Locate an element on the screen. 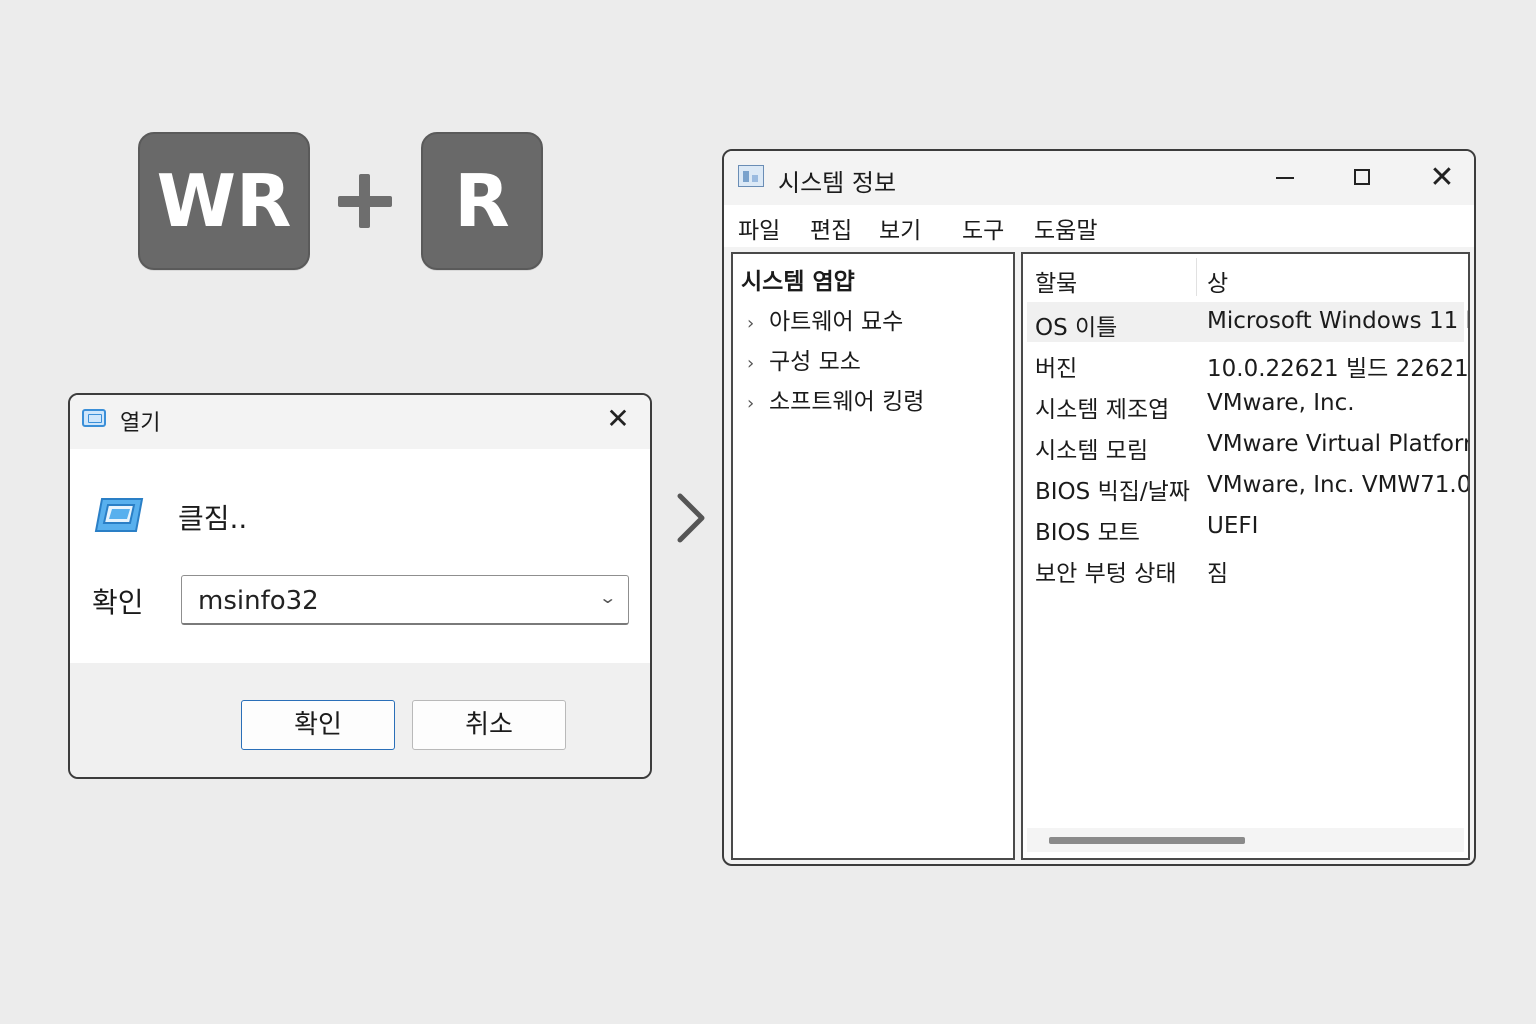  row-item: 시소템 모림 is located at coordinates (1092, 451).